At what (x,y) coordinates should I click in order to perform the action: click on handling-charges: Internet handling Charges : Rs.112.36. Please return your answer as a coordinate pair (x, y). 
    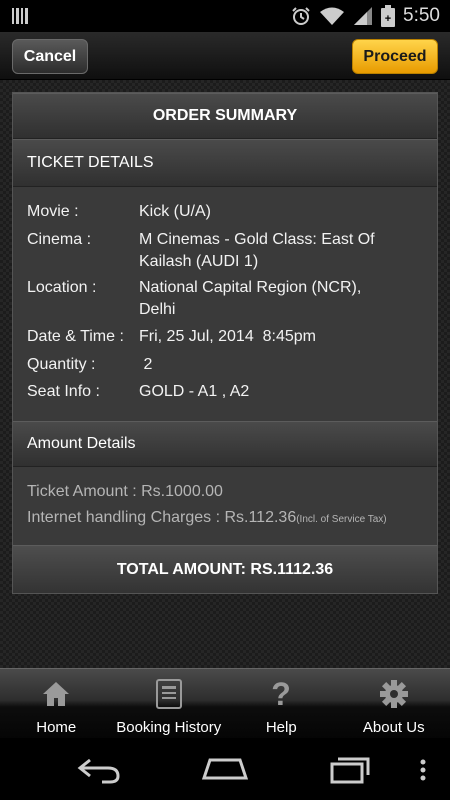
    Looking at the image, I should click on (162, 517).